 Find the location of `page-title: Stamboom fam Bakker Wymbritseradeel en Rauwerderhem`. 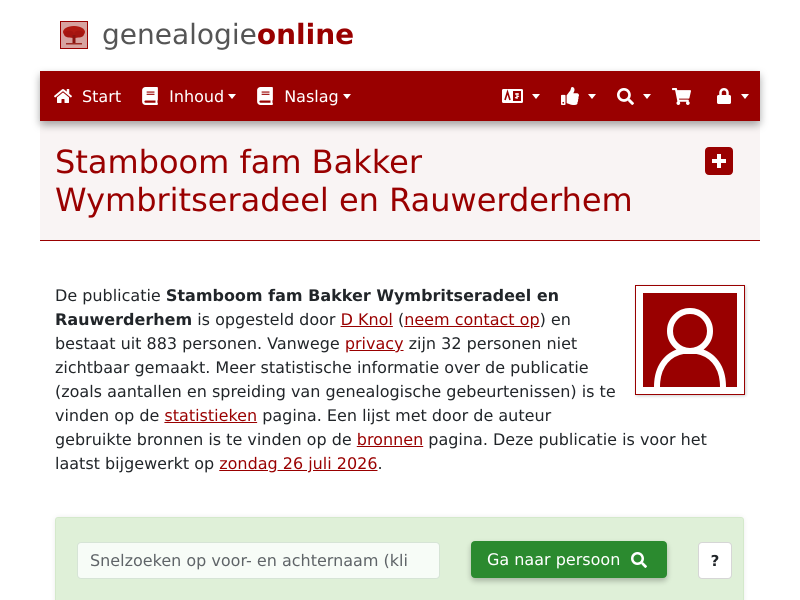

page-title: Stamboom fam Bakker Wymbritseradeel en Rauwerderhem is located at coordinates (344, 181).